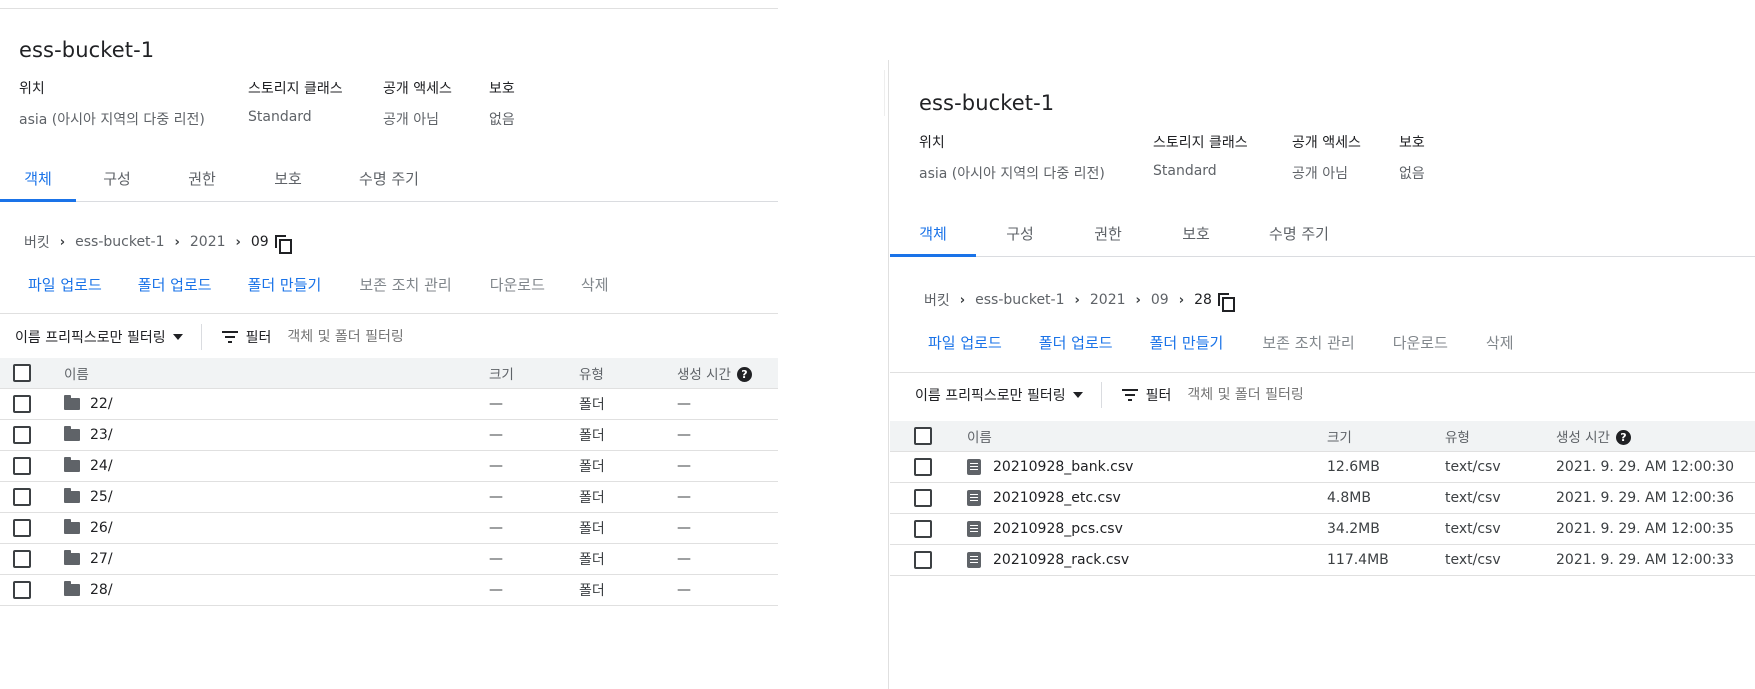  What do you see at coordinates (1160, 300) in the screenshot?
I see `breadcrumb-folder-09: 09` at bounding box center [1160, 300].